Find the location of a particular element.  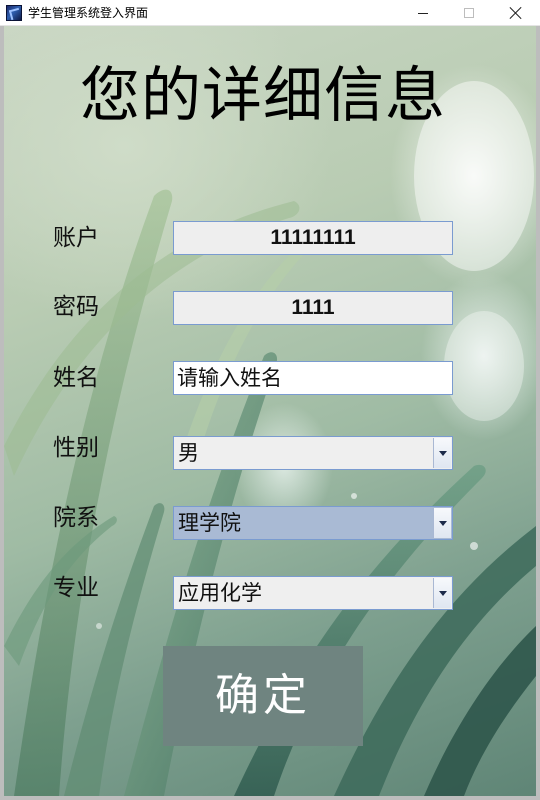

confirm-button: 确定 is located at coordinates (263, 696).